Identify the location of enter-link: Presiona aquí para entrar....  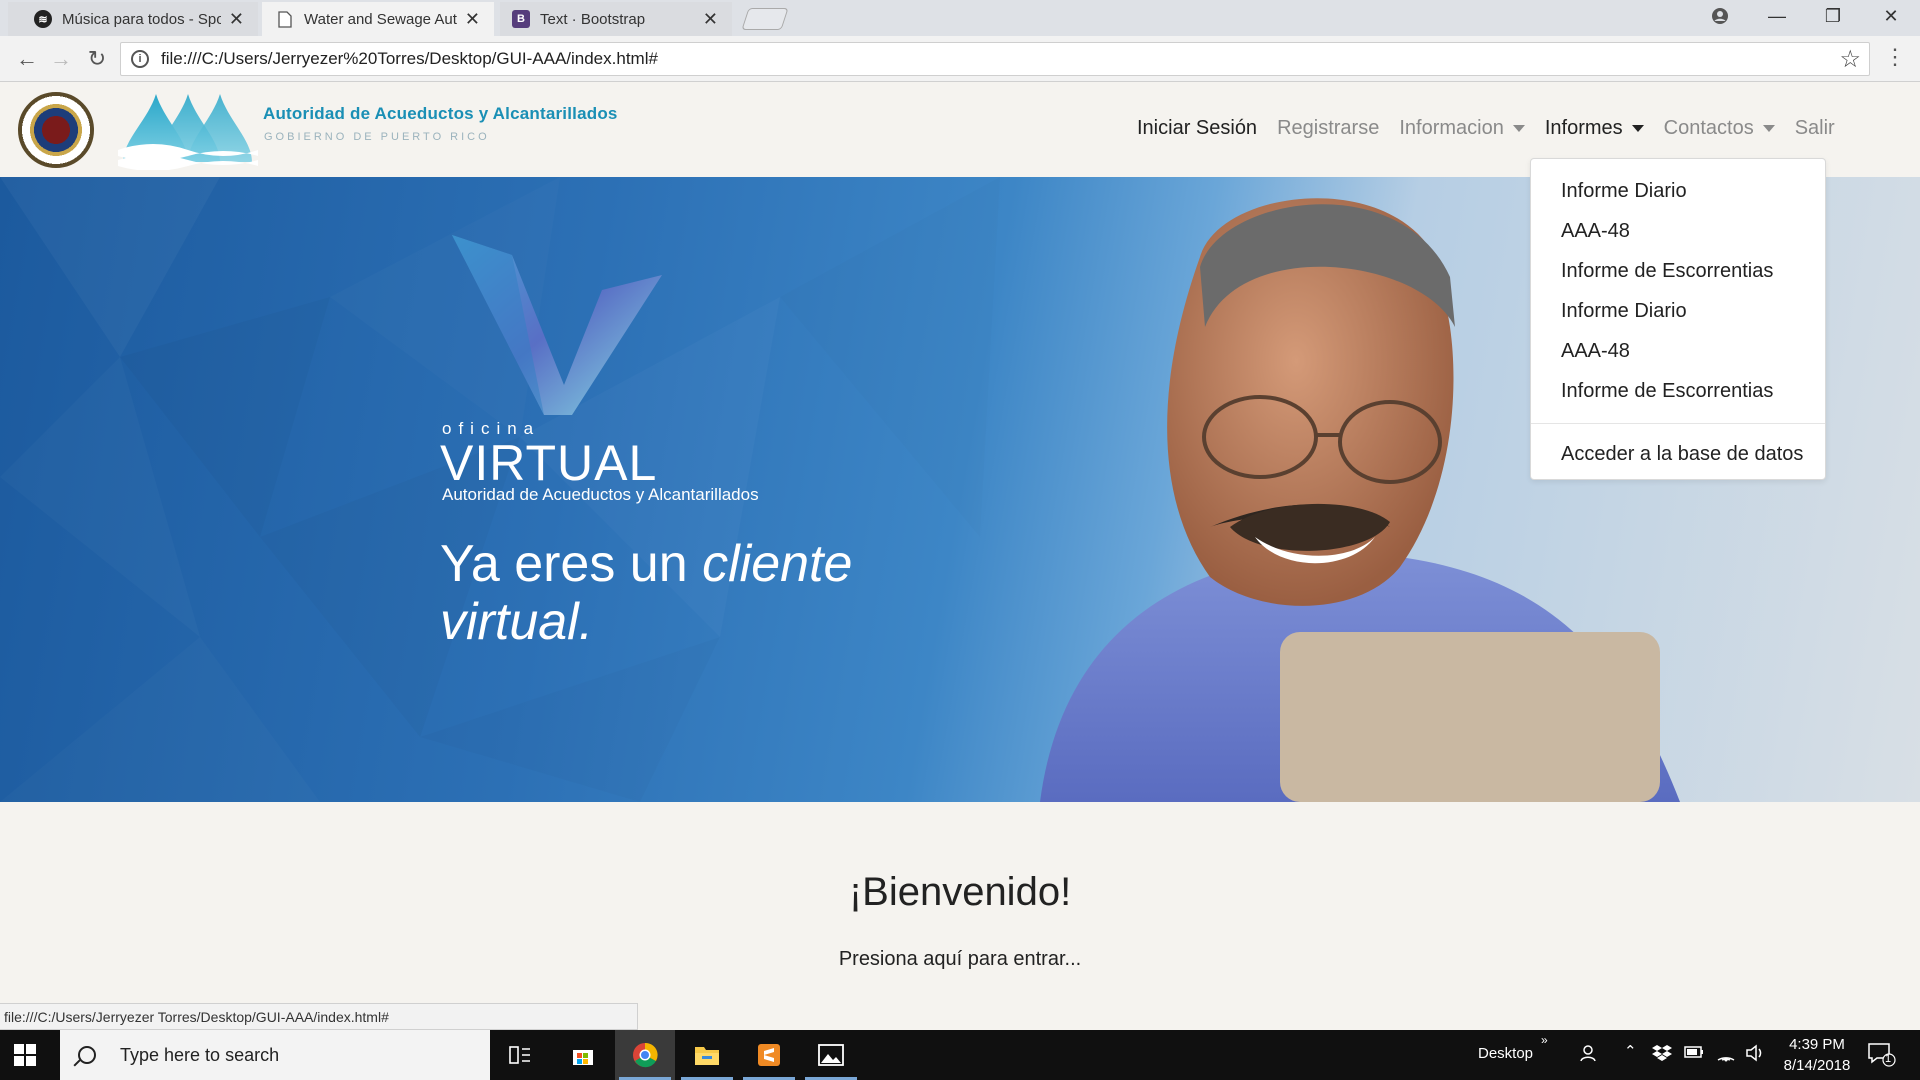
(960, 959).